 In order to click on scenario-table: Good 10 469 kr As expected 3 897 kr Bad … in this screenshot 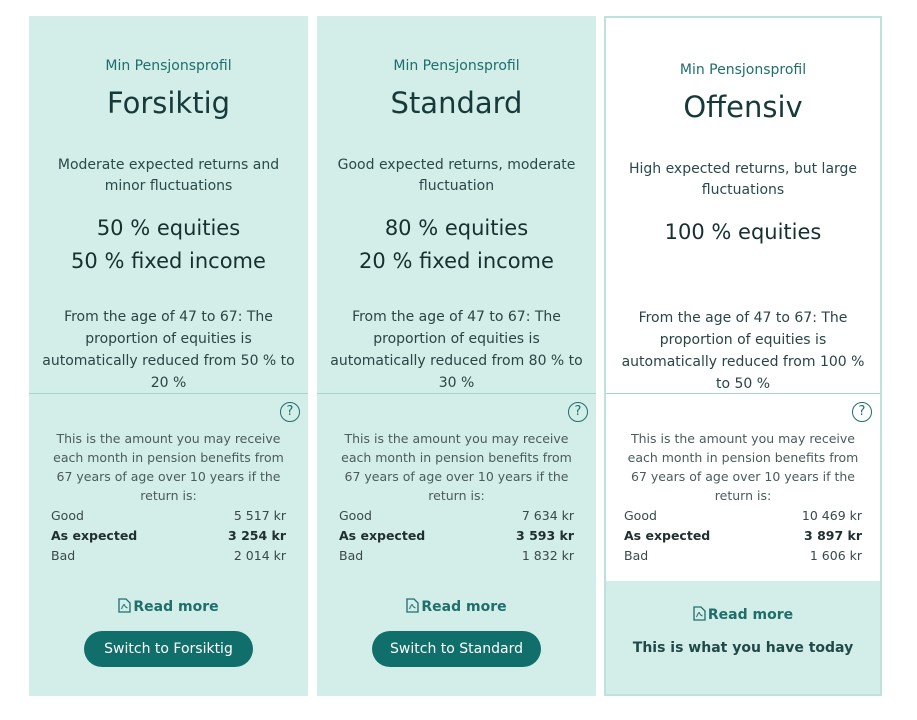, I will do `click(743, 536)`.